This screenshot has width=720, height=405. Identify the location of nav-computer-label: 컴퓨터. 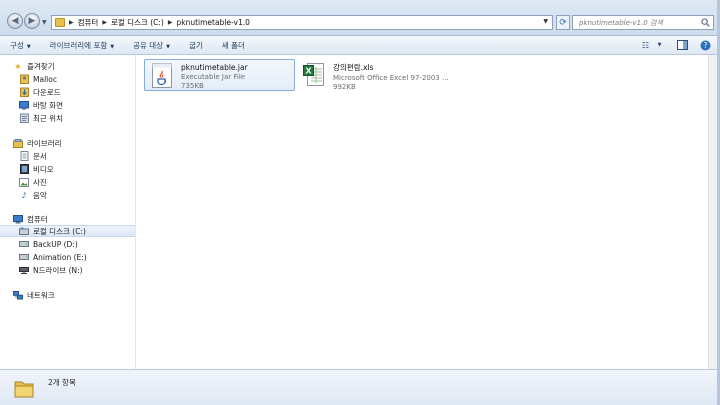
(37, 219).